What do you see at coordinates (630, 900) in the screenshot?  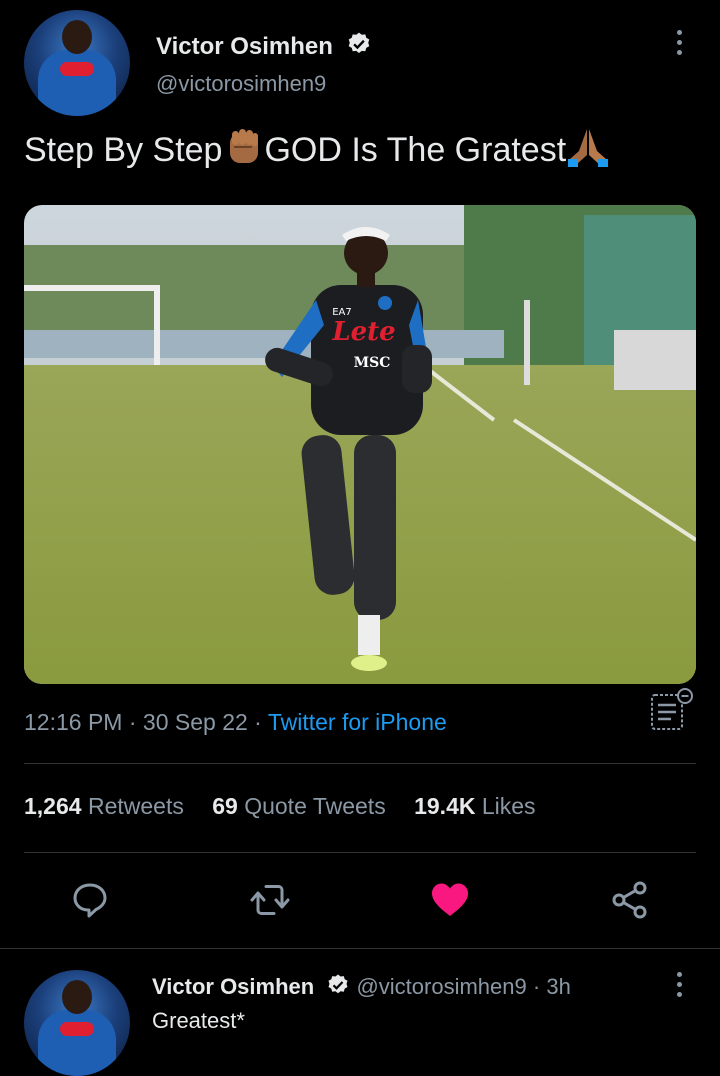 I see `share-icon` at bounding box center [630, 900].